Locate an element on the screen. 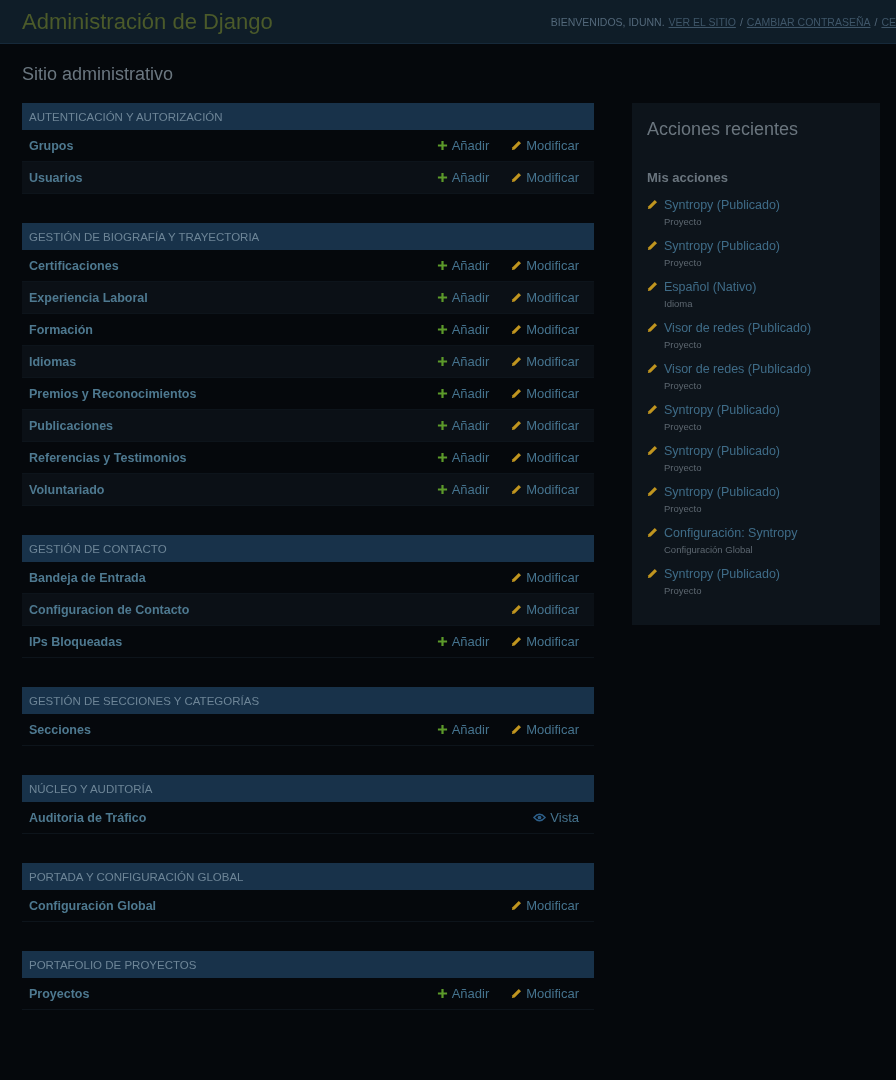 The height and width of the screenshot is (1080, 896). model-link: Auditoria de Tráfico is located at coordinates (88, 817).